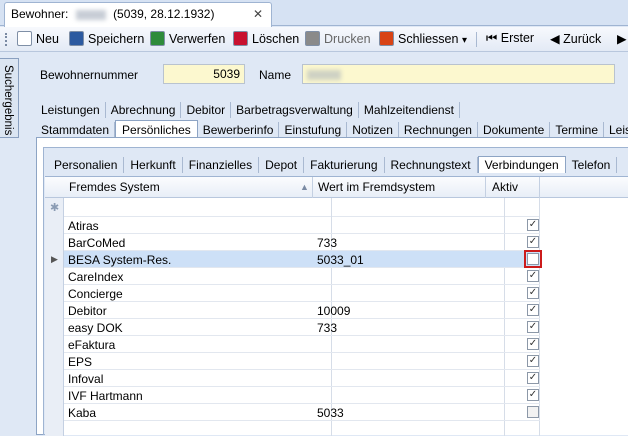  Describe the element at coordinates (577, 130) in the screenshot. I see `tab-termine: Termine` at that location.